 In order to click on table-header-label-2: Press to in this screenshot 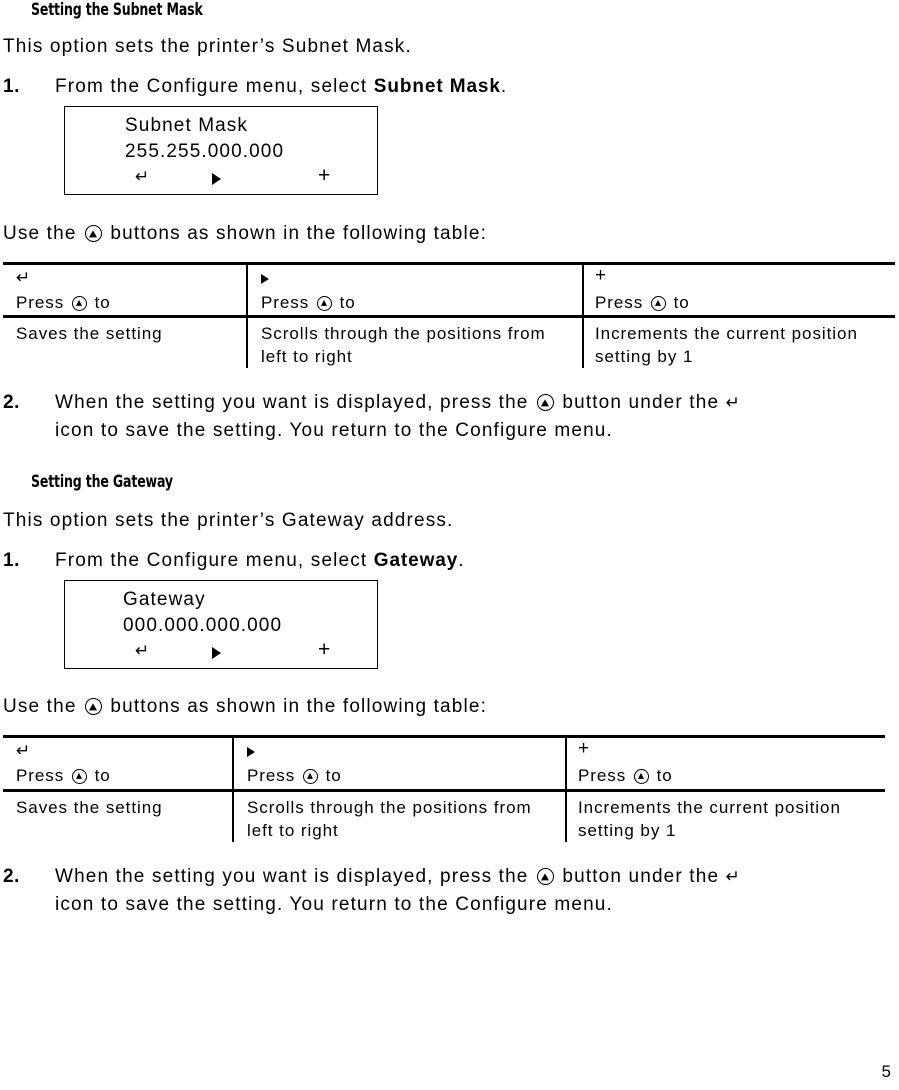, I will do `click(308, 302)`.